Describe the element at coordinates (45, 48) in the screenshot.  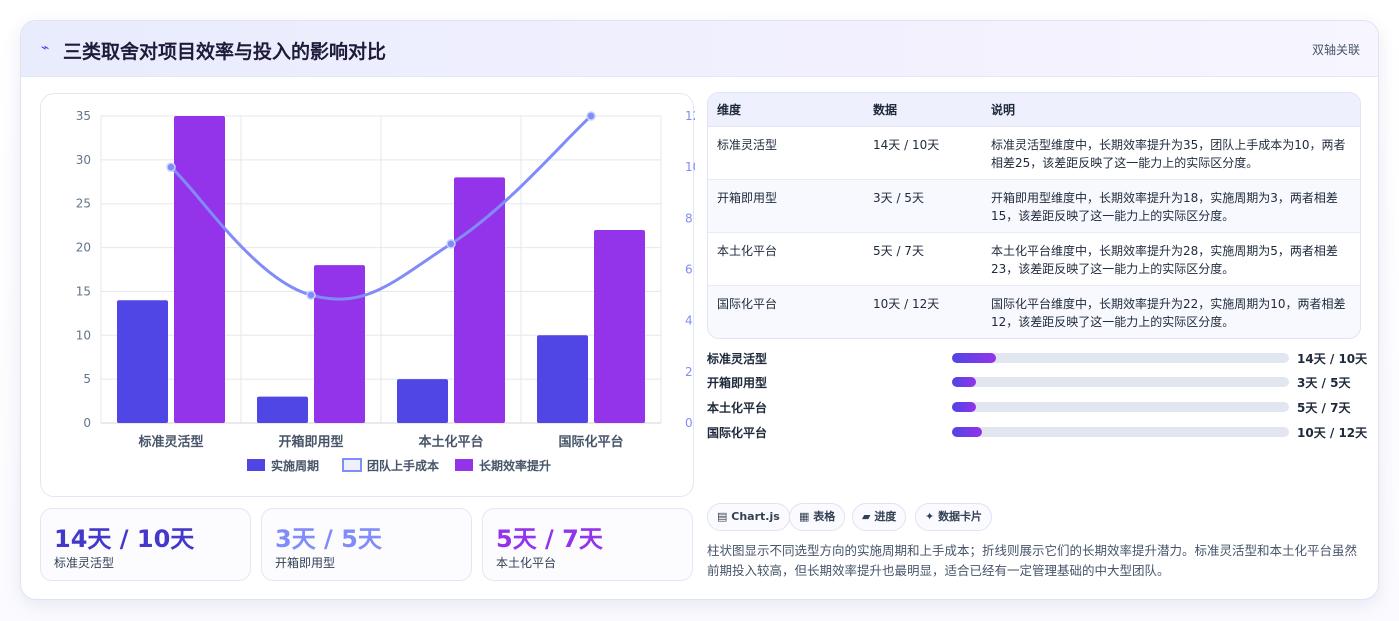
I see `lightning-icon: ⌁` at that location.